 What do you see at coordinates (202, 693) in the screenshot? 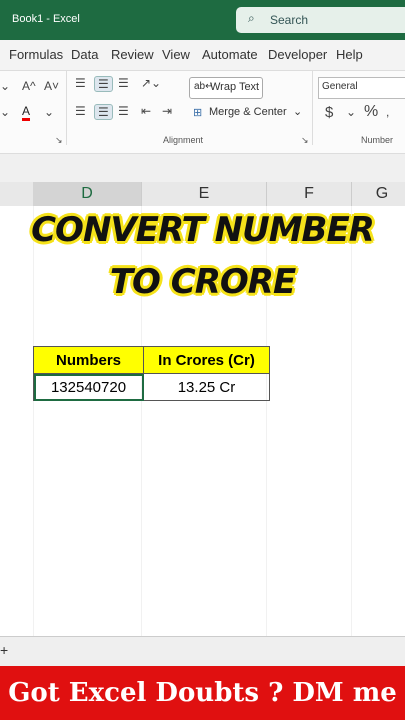
I see `footer-banner: Got Excel Doubts ? DM me` at bounding box center [202, 693].